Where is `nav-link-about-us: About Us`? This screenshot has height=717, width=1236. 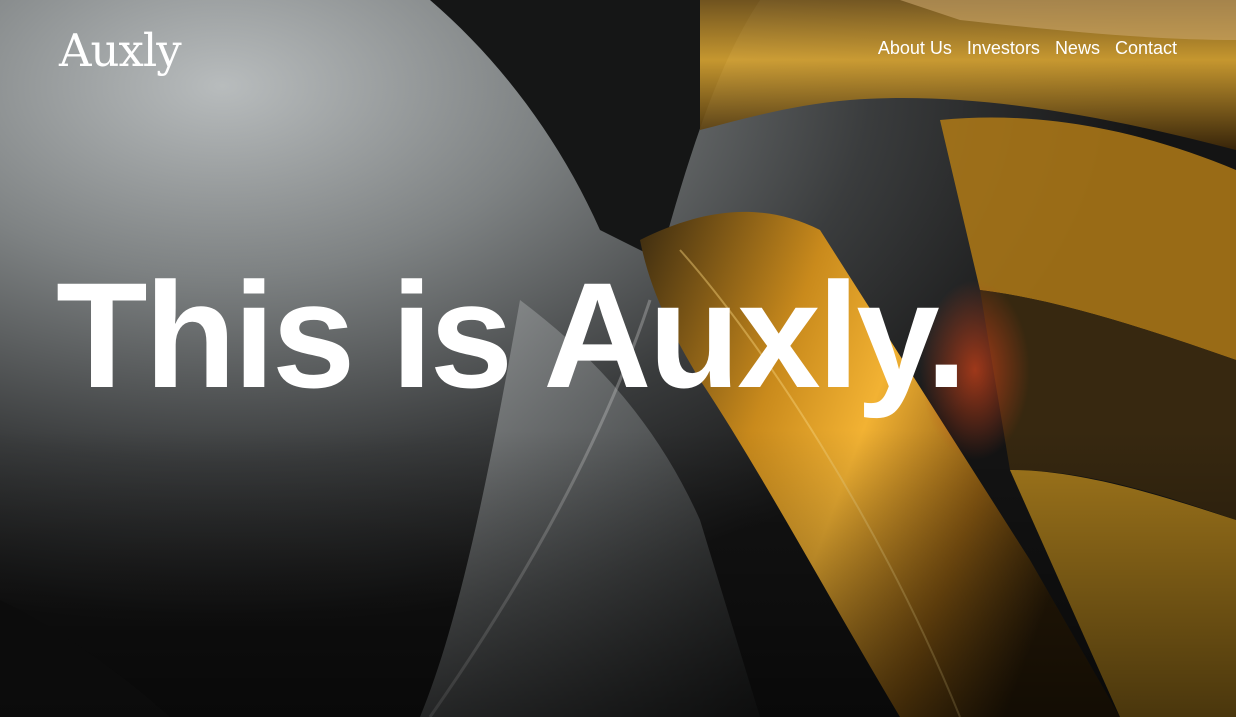 nav-link-about-us: About Us is located at coordinates (915, 48).